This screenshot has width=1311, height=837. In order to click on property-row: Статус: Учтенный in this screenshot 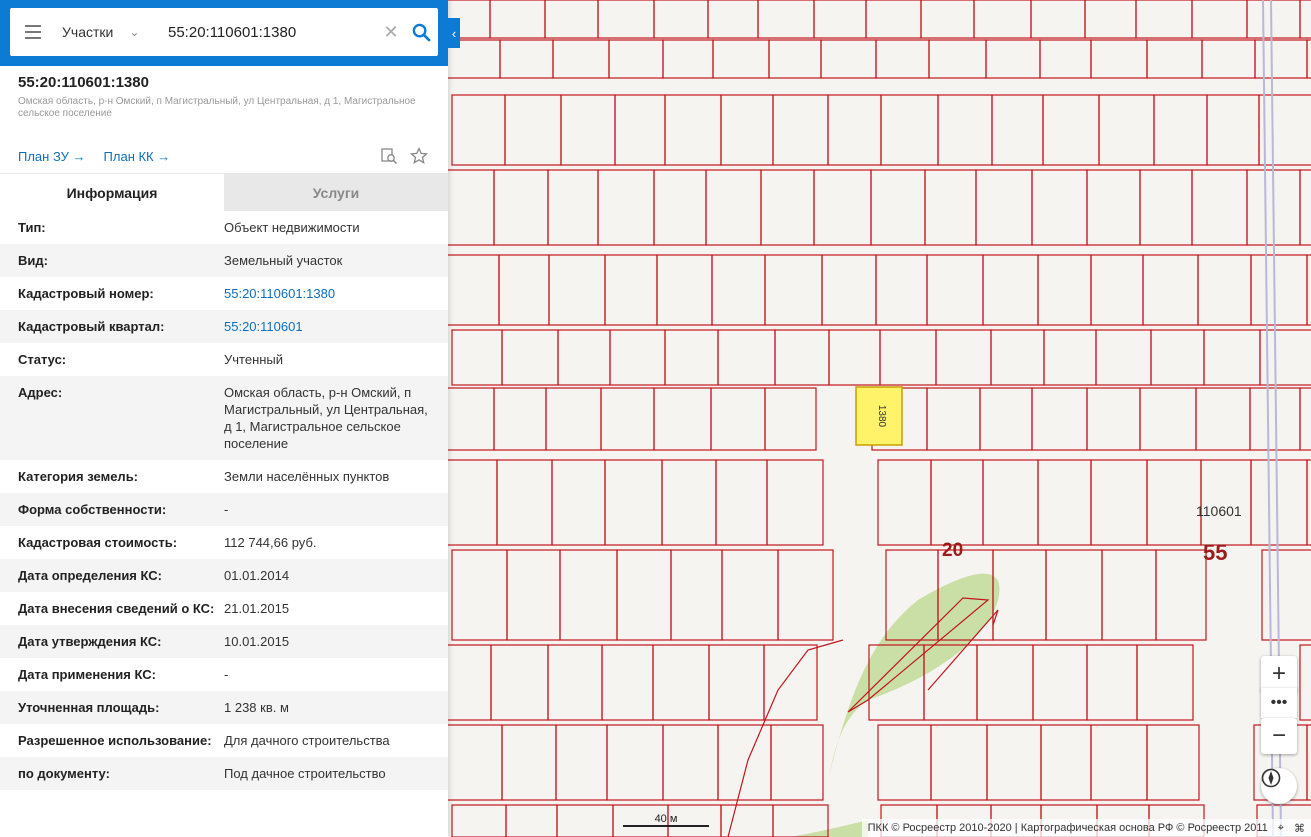, I will do `click(224, 359)`.